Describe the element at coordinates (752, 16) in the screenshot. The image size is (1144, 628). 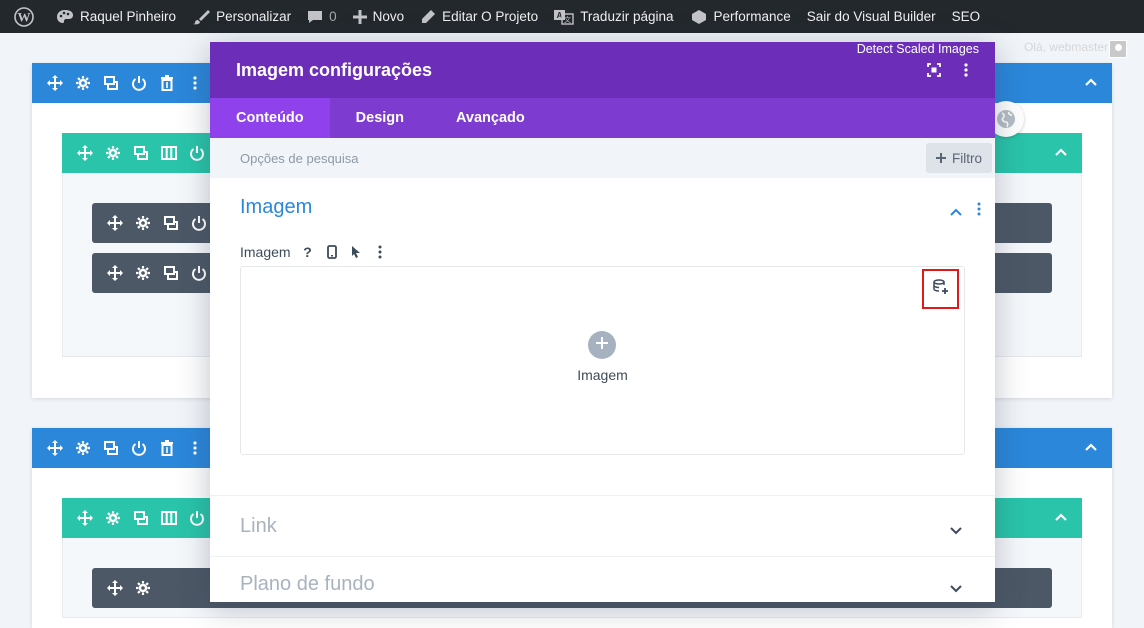
I see `performance-label: Performance` at that location.